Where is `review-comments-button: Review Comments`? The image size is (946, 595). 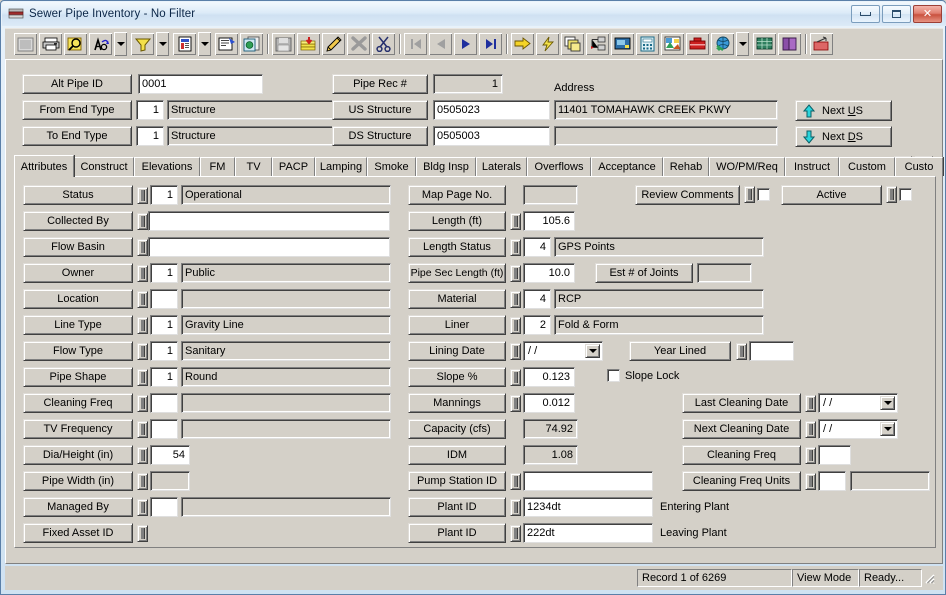
review-comments-button: Review Comments is located at coordinates (687, 195).